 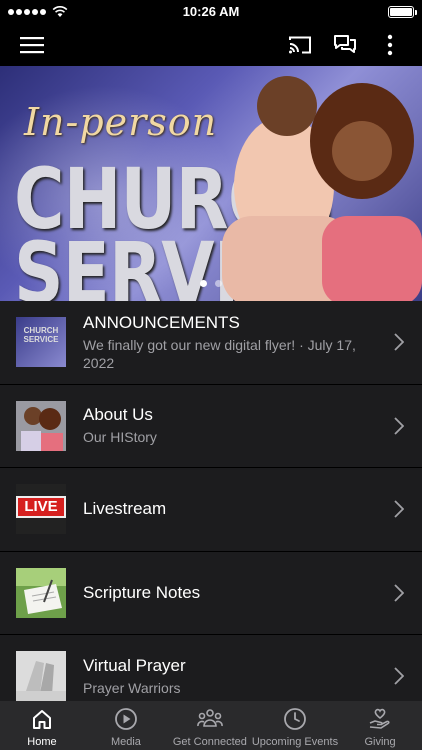 I want to click on clock-icon, so click(x=295, y=719).